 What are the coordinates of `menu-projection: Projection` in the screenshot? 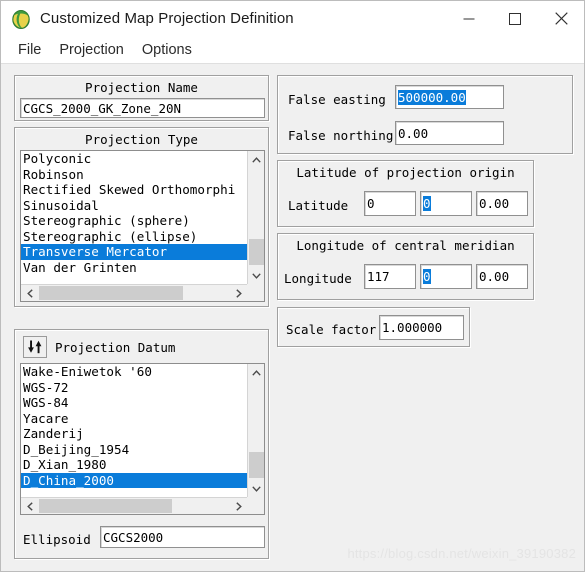 It's located at (91, 50).